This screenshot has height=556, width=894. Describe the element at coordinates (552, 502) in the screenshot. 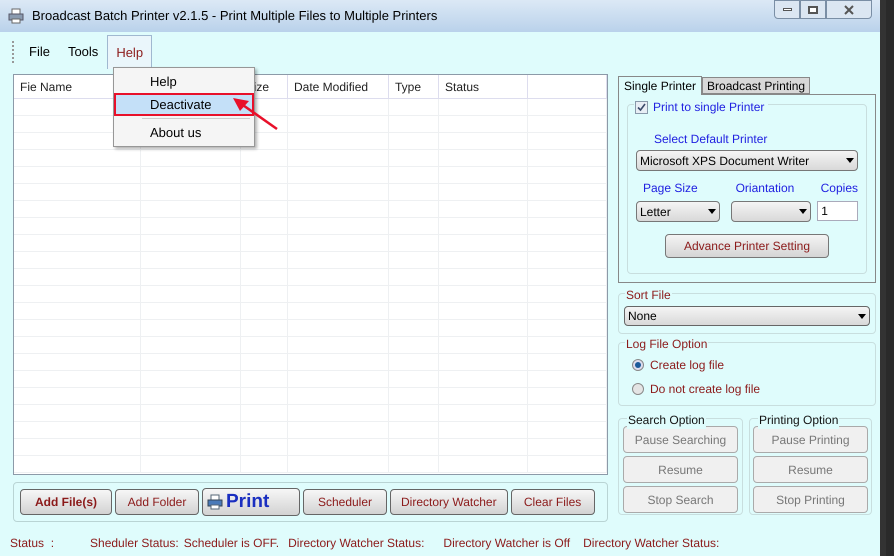

I see `toolbar-button: Clear Files` at that location.